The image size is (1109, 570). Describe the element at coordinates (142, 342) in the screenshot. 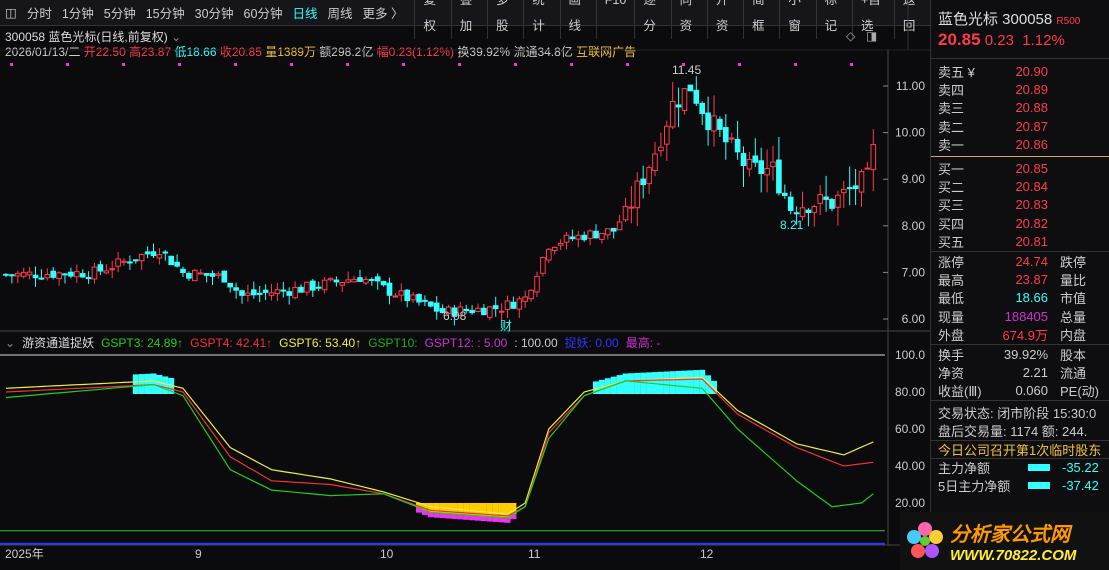

I see `indicator-value: GSPT3: 24.89↑` at that location.